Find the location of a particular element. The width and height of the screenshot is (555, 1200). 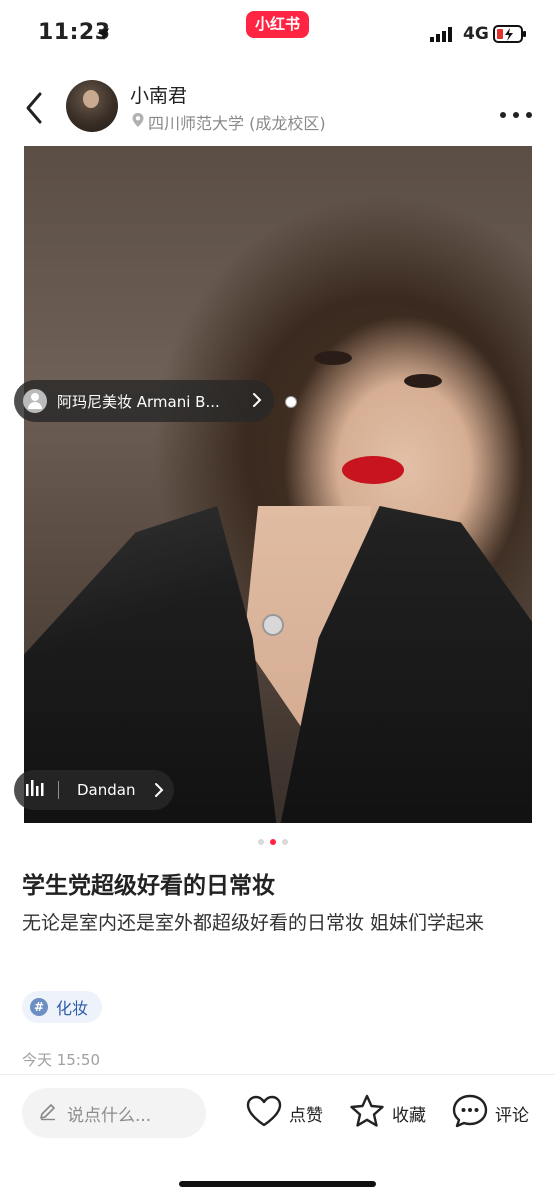

photo-subject-eye-right is located at coordinates (423, 381).